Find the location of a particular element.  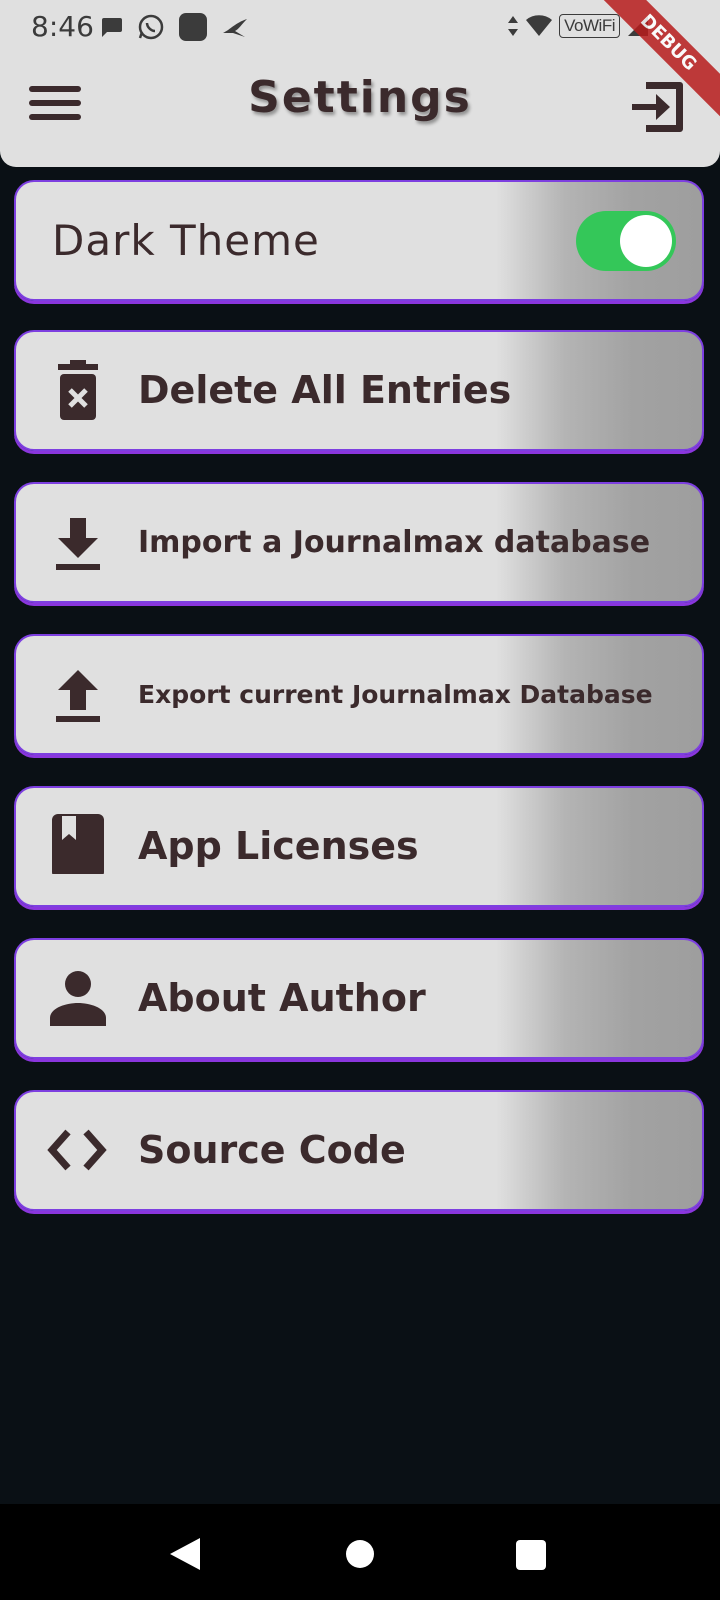

dark-theme-card: Dark Theme is located at coordinates (359, 240).